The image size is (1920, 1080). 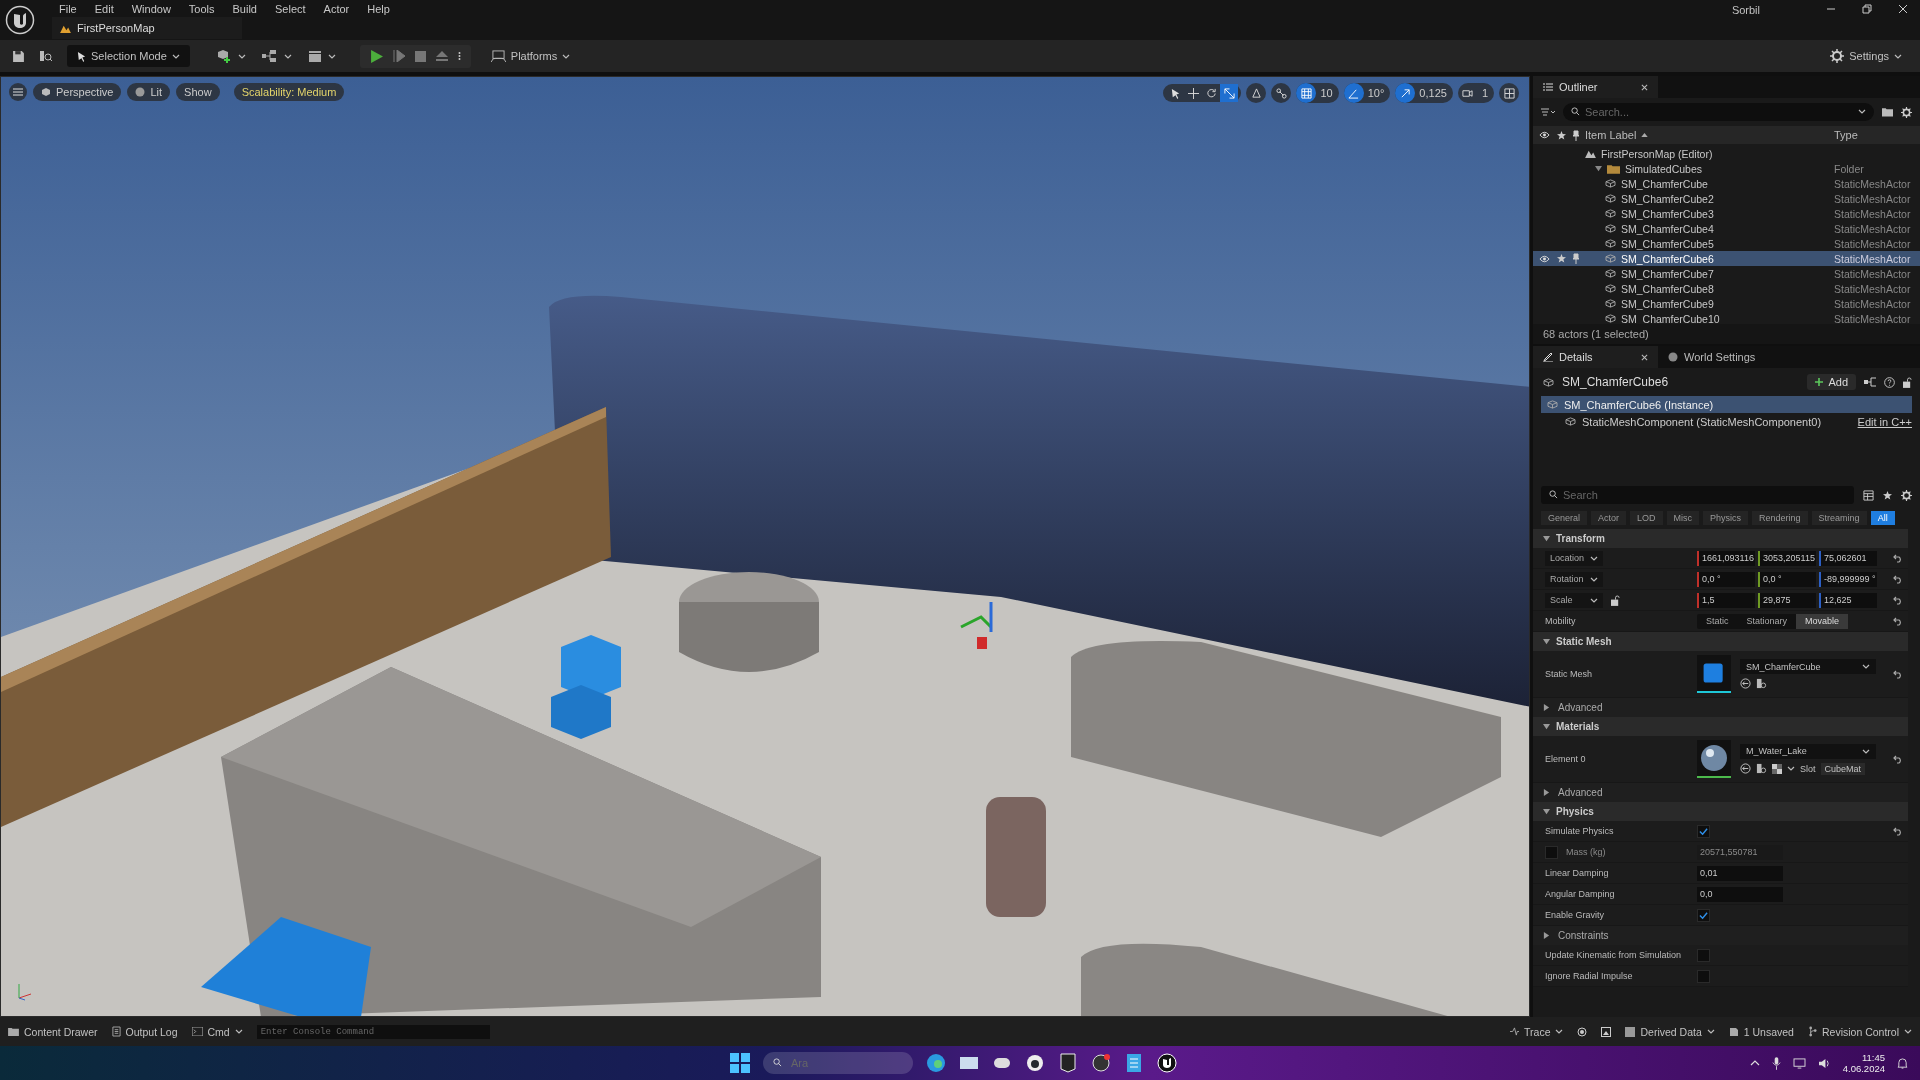 What do you see at coordinates (1848, 579) in the screenshot?
I see `number-field: -89,999999 °` at bounding box center [1848, 579].